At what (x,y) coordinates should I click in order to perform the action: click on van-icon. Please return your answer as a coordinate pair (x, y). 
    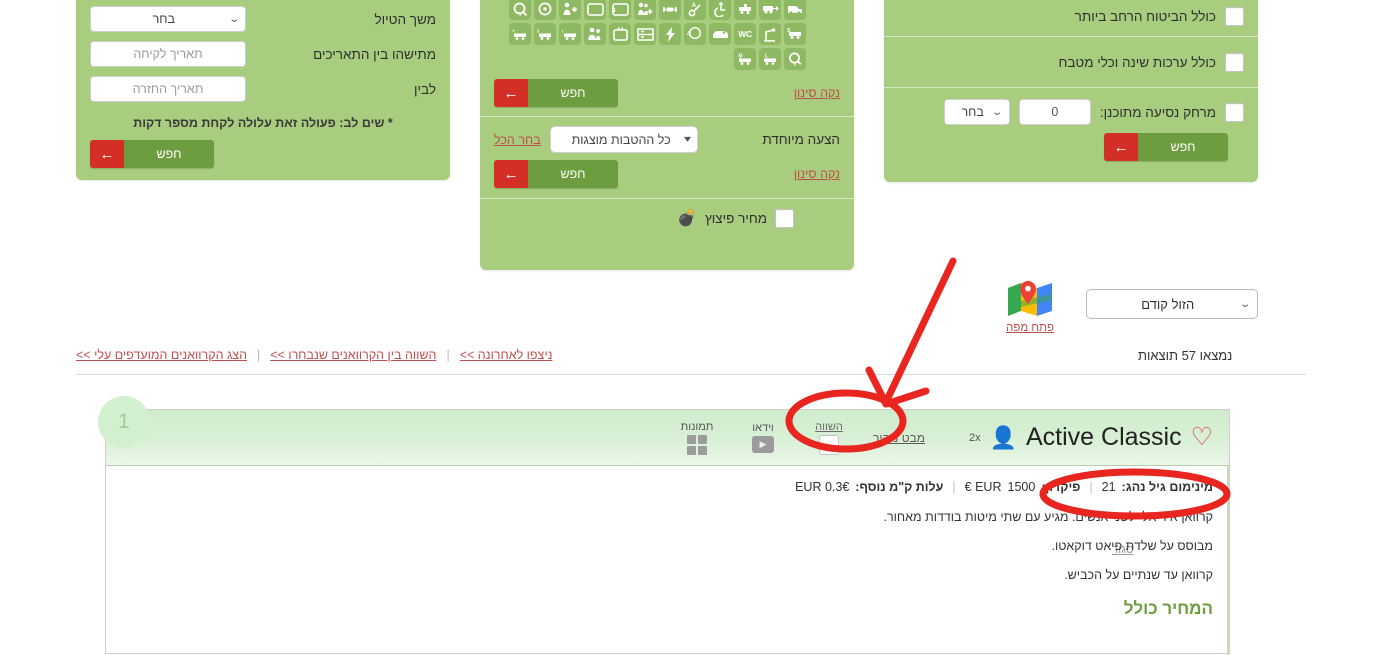
    Looking at the image, I should click on (795, 10).